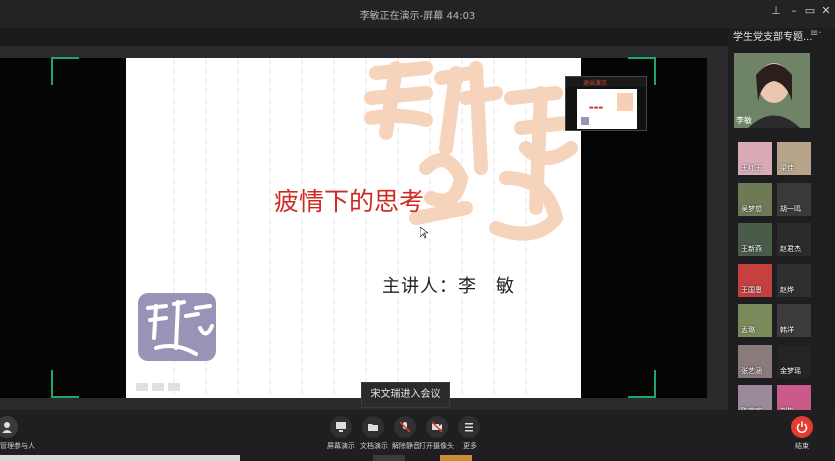 The image size is (835, 461). Describe the element at coordinates (790, 208) in the screenshot. I see `participant-name: 胡一鸣` at that location.